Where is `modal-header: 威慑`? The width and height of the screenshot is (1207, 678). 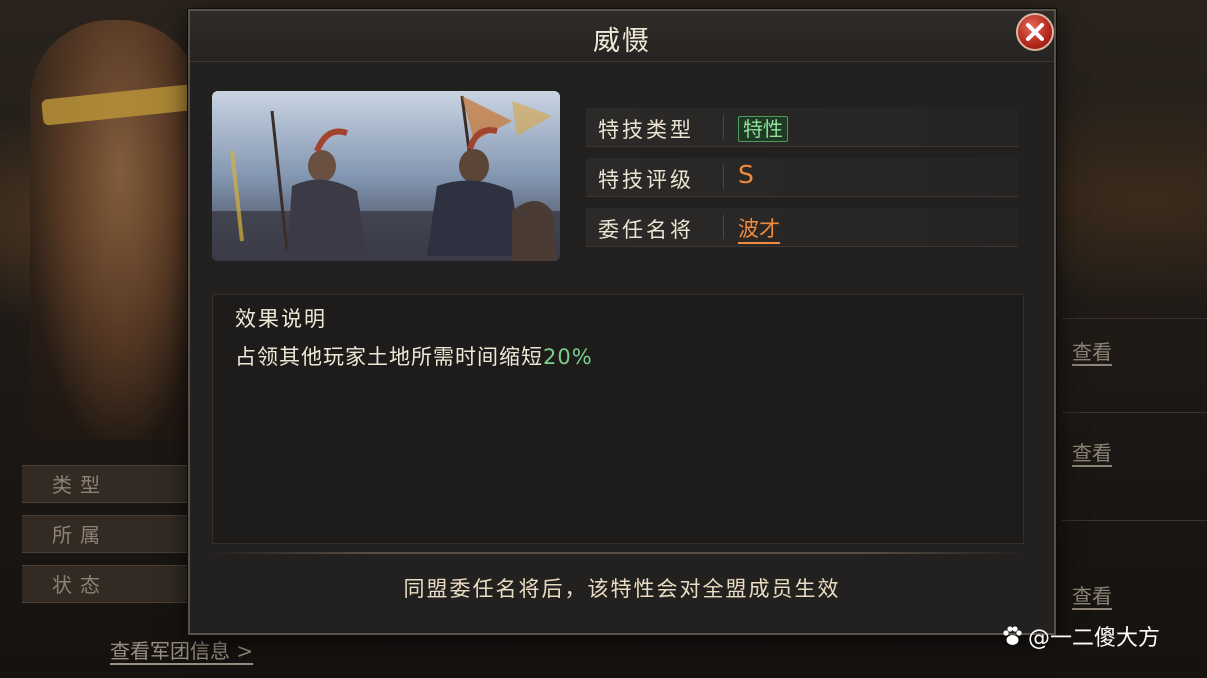
modal-header: 威慑 is located at coordinates (622, 36).